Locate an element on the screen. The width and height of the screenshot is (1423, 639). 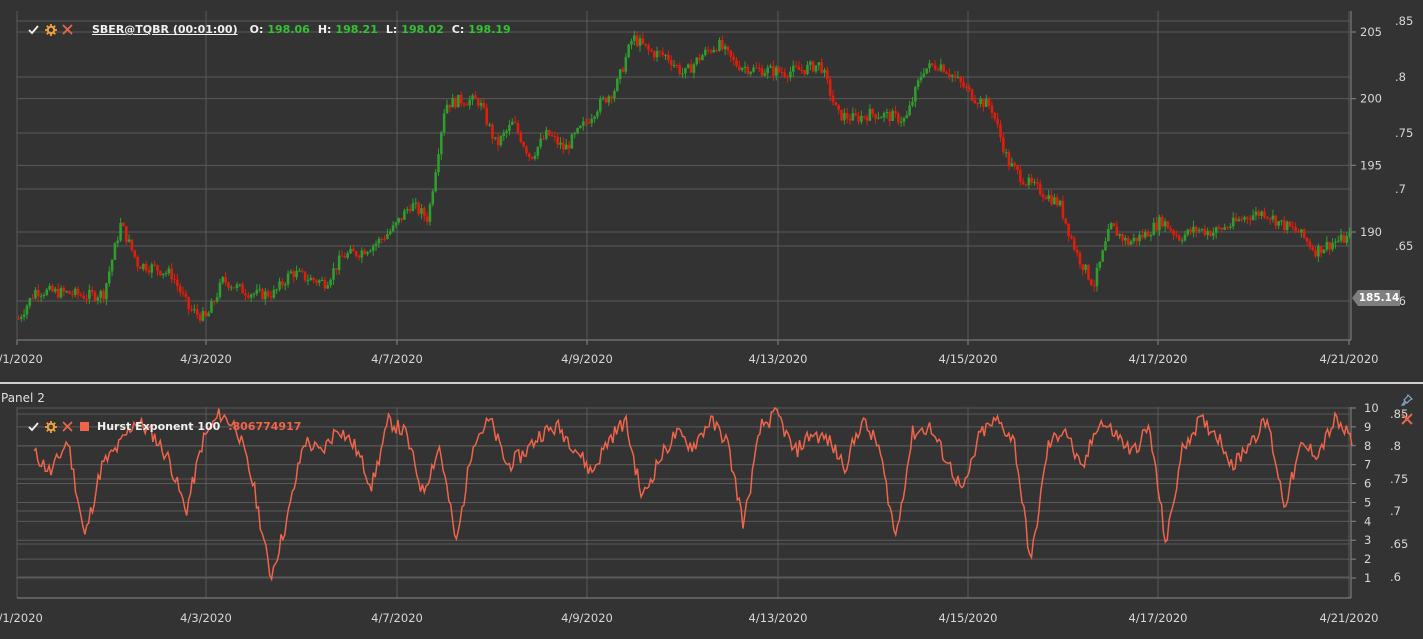
date-axis-label: 4/17/2020 is located at coordinates (1158, 359).